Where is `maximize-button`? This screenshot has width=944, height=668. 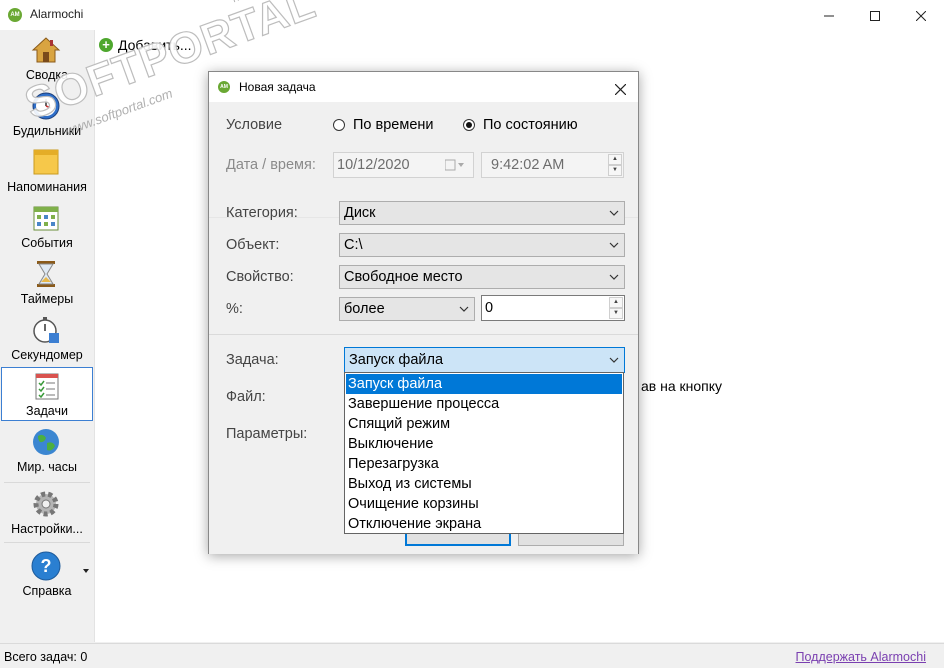
maximize-button is located at coordinates (875, 15).